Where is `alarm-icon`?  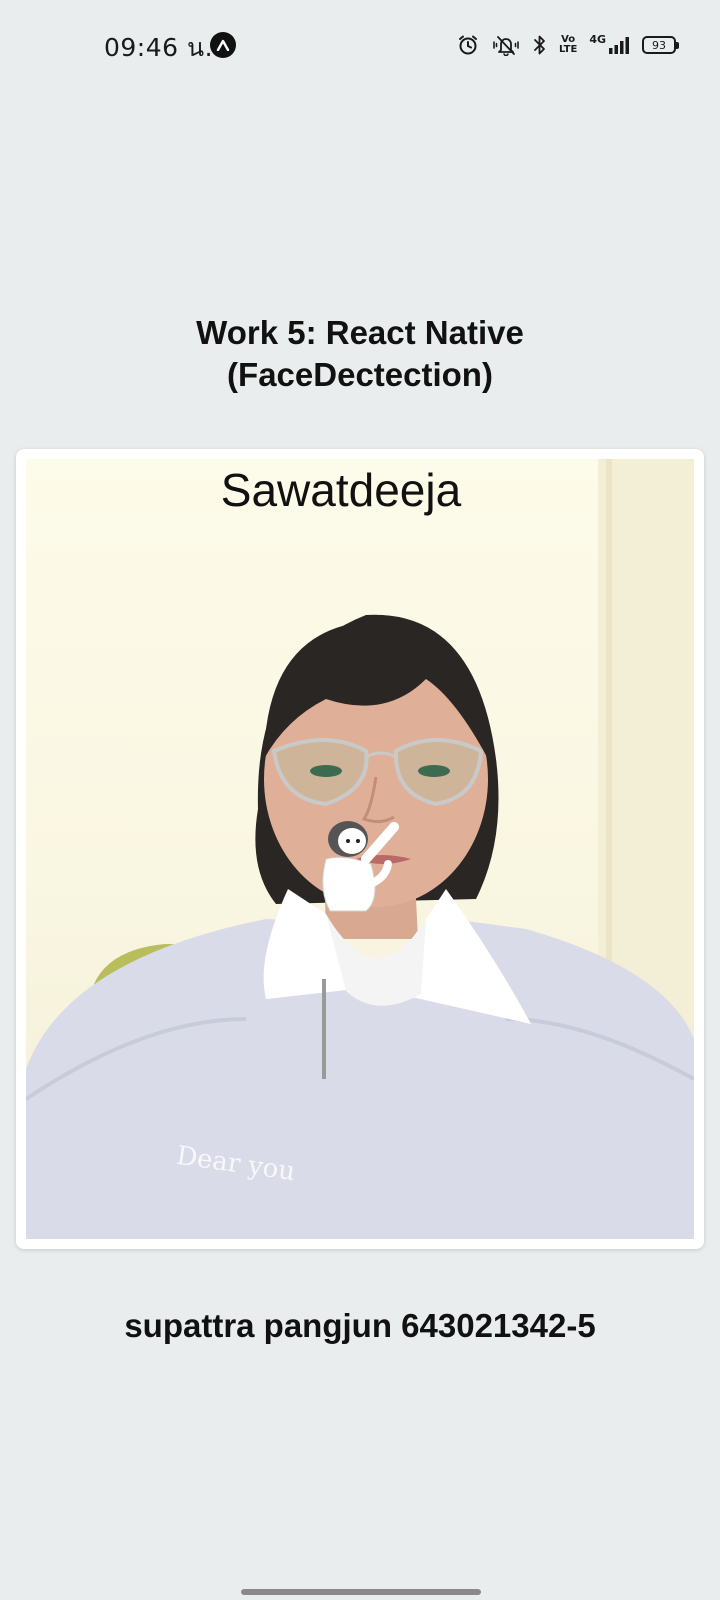 alarm-icon is located at coordinates (468, 45).